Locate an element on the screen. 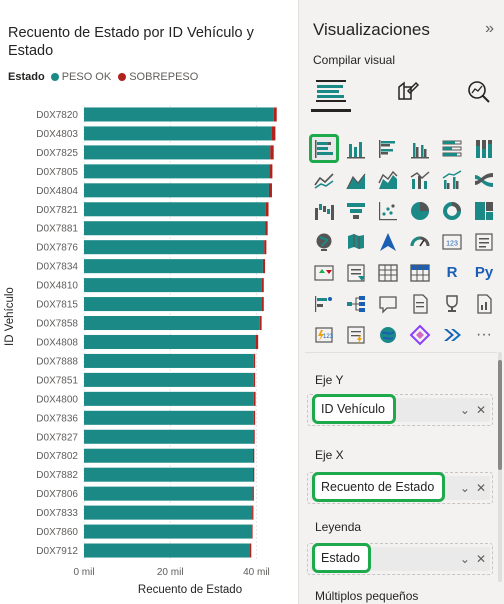 The height and width of the screenshot is (604, 504). legend-well: Estado ⌄ ✕ is located at coordinates (400, 559).